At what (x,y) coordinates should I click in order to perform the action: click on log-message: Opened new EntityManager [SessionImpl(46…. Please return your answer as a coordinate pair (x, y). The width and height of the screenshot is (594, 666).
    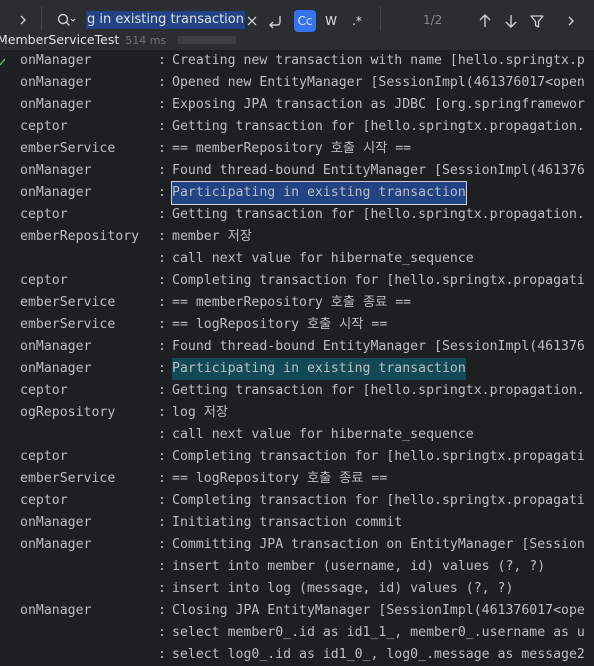
    Looking at the image, I should click on (378, 82).